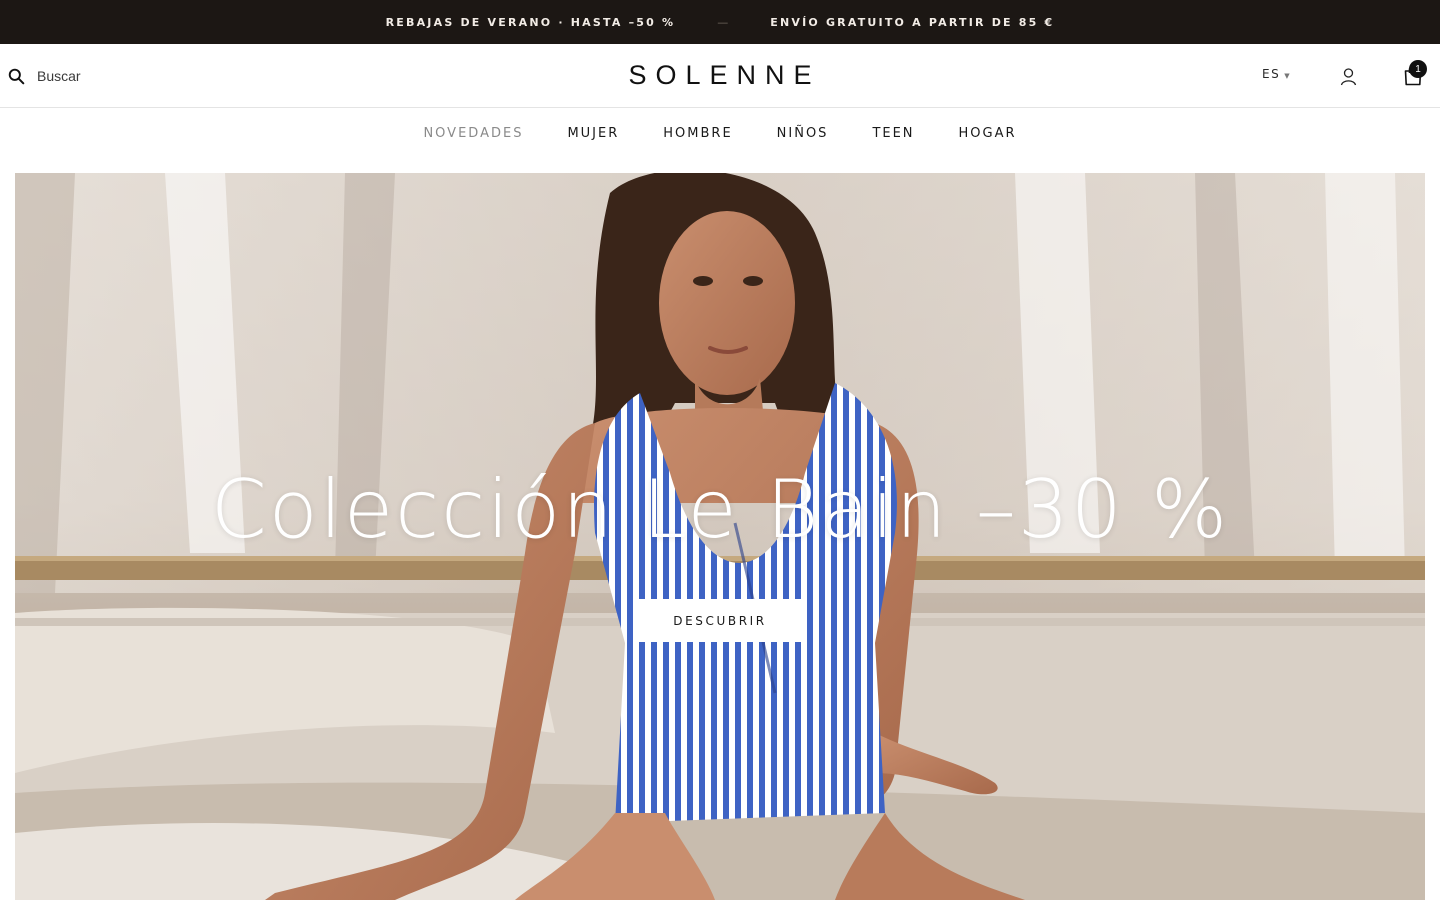 This screenshot has height=900, width=1440. I want to click on announcement-sale-text: REBAJAS DE VERANO · HASTA –50 %, so click(531, 22).